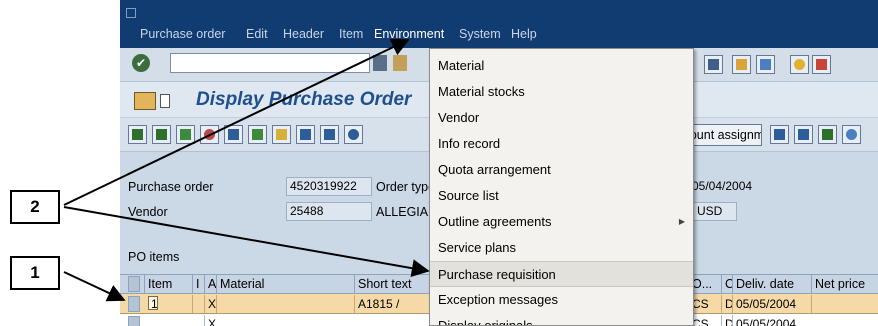 The image size is (878, 326). I want to click on item-detail-icon, so click(185, 134).